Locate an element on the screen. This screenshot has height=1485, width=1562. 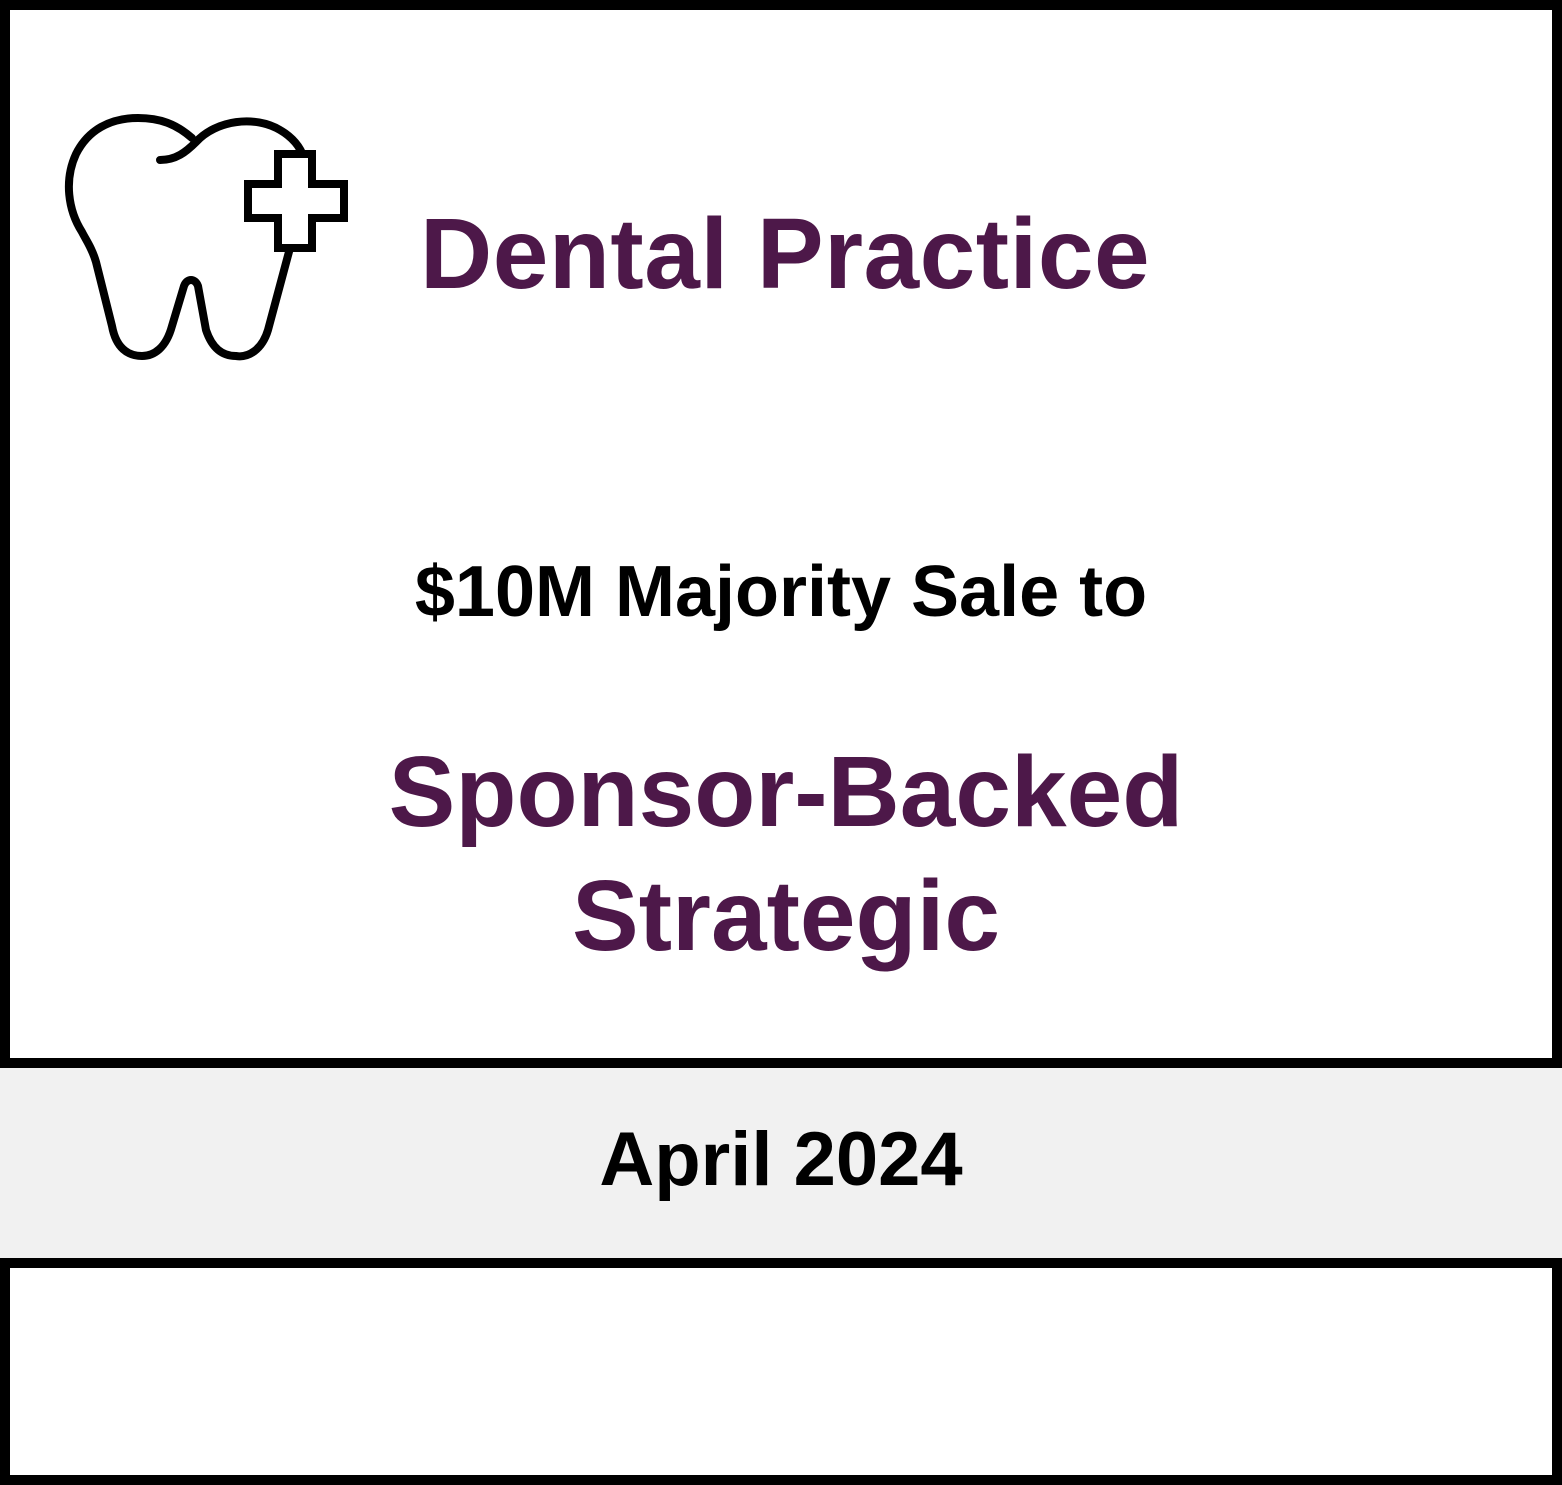
deal-description: $10M Majority Sale to is located at coordinates (781, 592).